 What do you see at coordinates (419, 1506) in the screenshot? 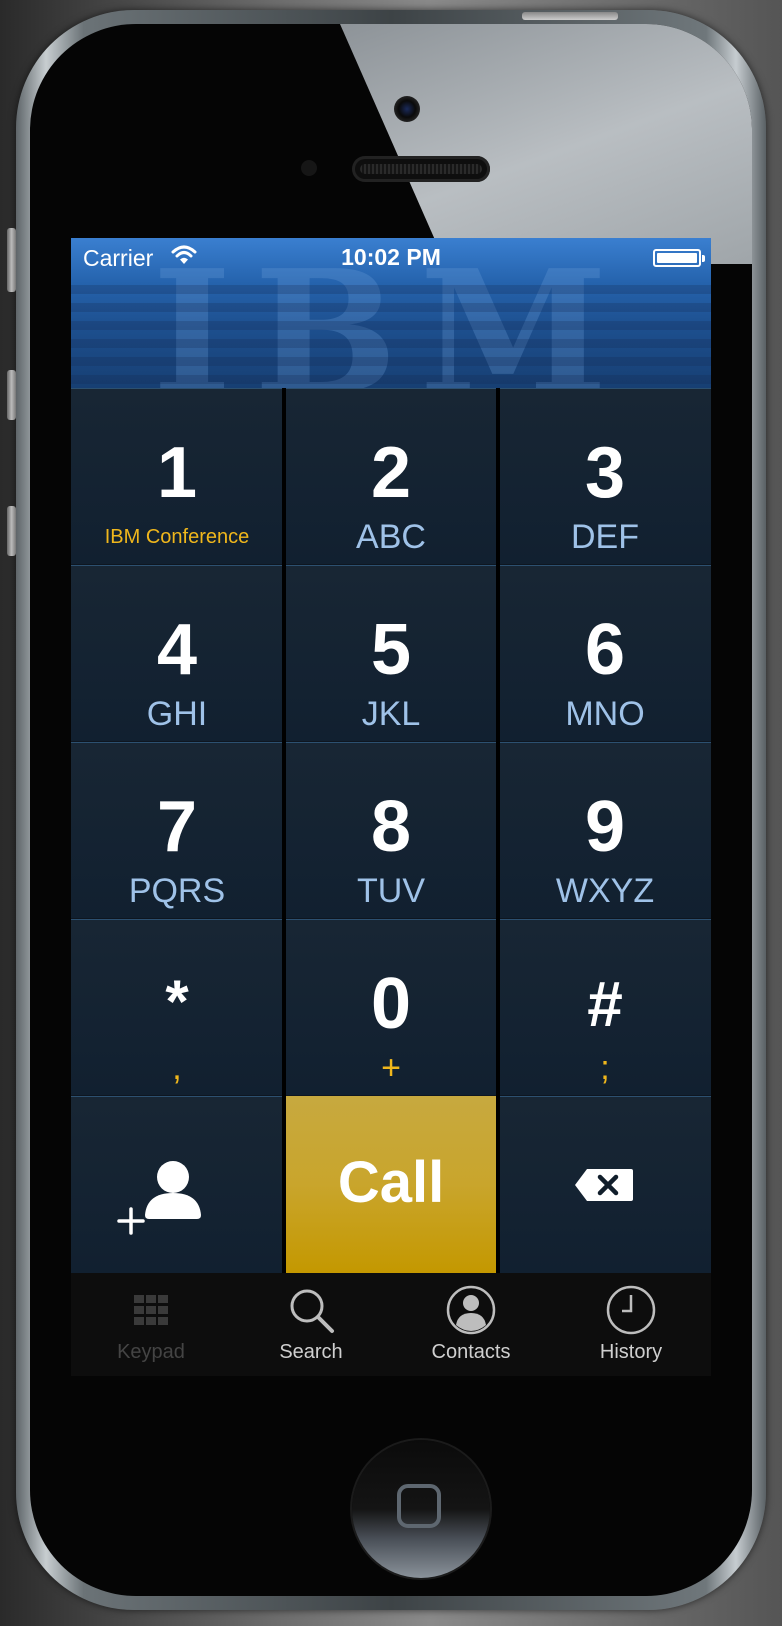
I see `home-square-icon` at bounding box center [419, 1506].